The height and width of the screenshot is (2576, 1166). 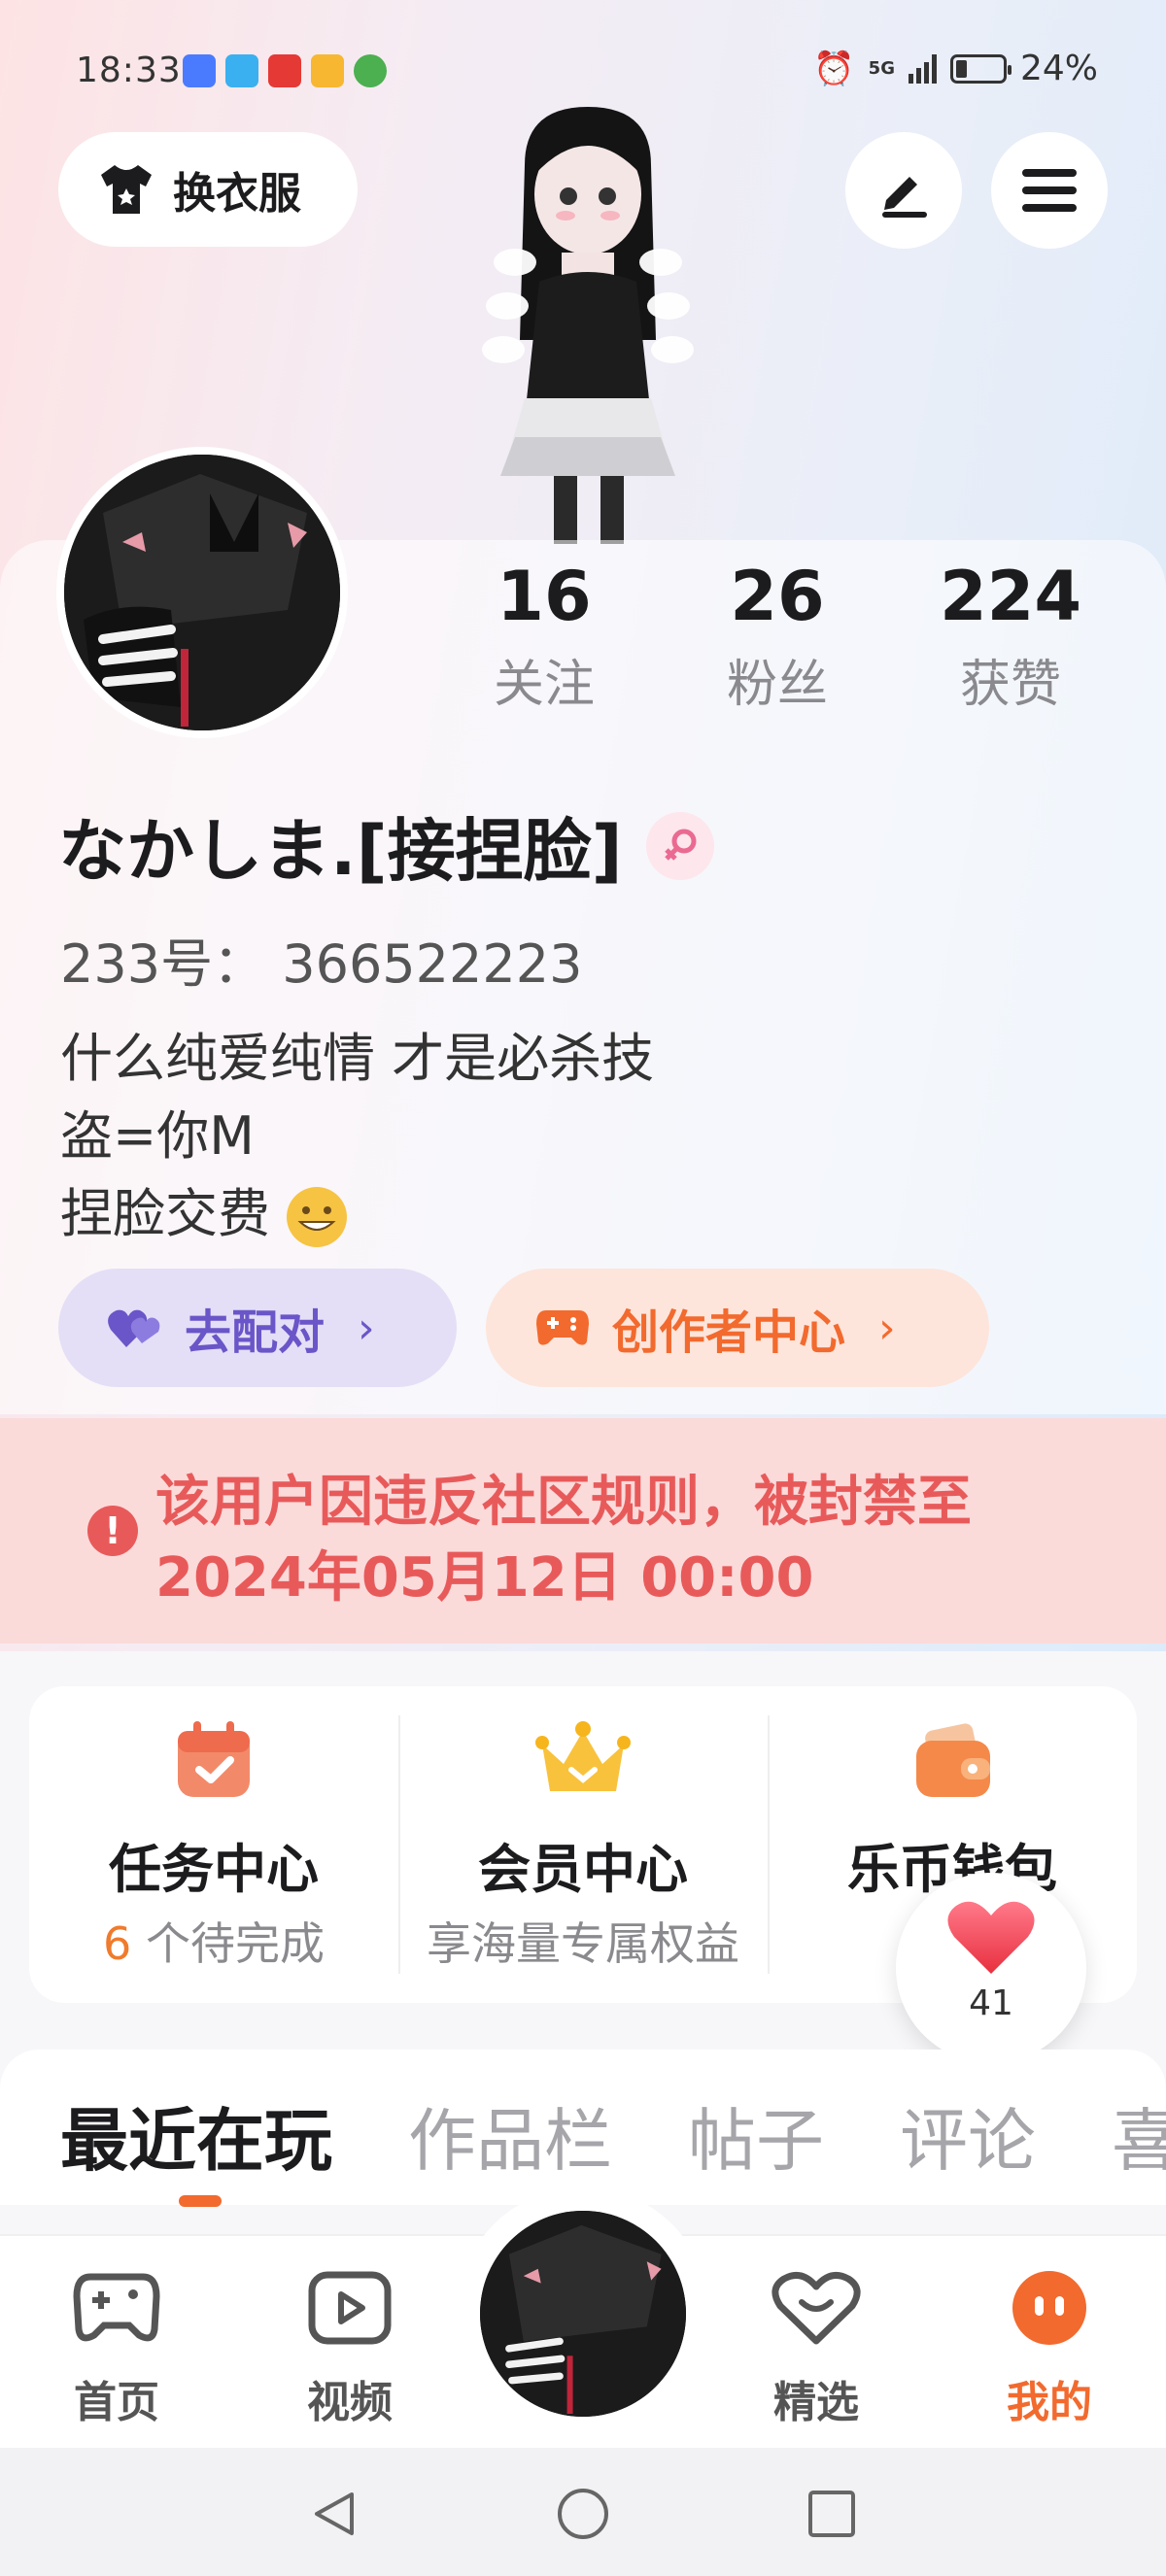 What do you see at coordinates (350, 2349) in the screenshot?
I see `nav-video: 视频` at bounding box center [350, 2349].